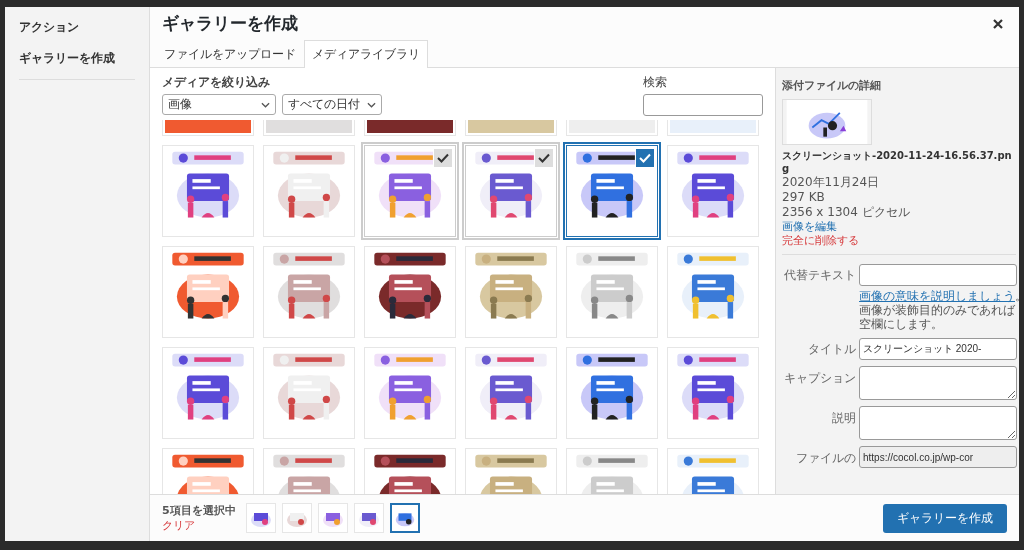 The image size is (1024, 550). What do you see at coordinates (998, 23) in the screenshot?
I see `close-icon` at bounding box center [998, 23].